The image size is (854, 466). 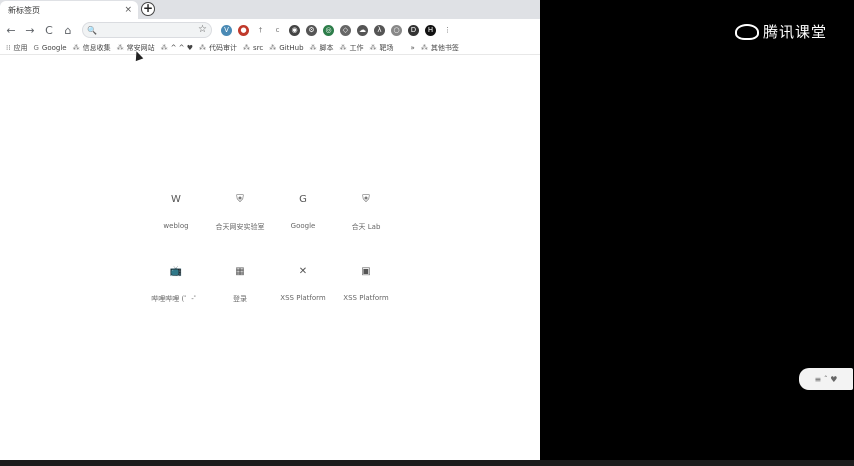 What do you see at coordinates (294, 30) in the screenshot?
I see `target-icon: ◉` at bounding box center [294, 30].